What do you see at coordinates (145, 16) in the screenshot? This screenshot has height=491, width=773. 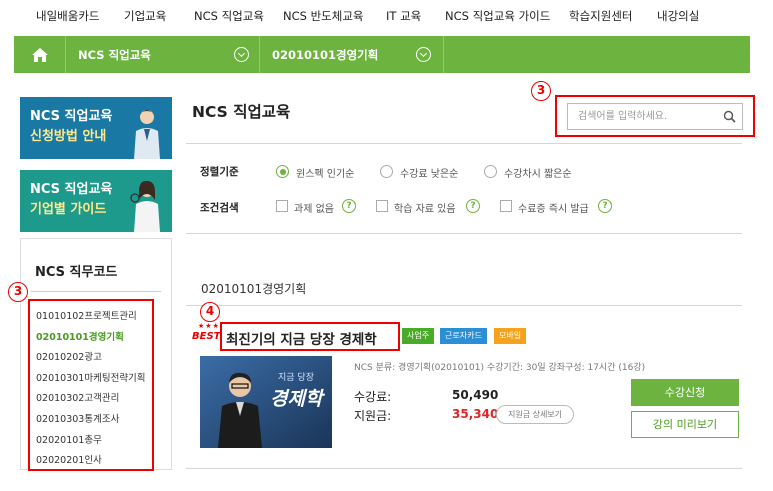 I see `nav-corporate: 기업교육` at bounding box center [145, 16].